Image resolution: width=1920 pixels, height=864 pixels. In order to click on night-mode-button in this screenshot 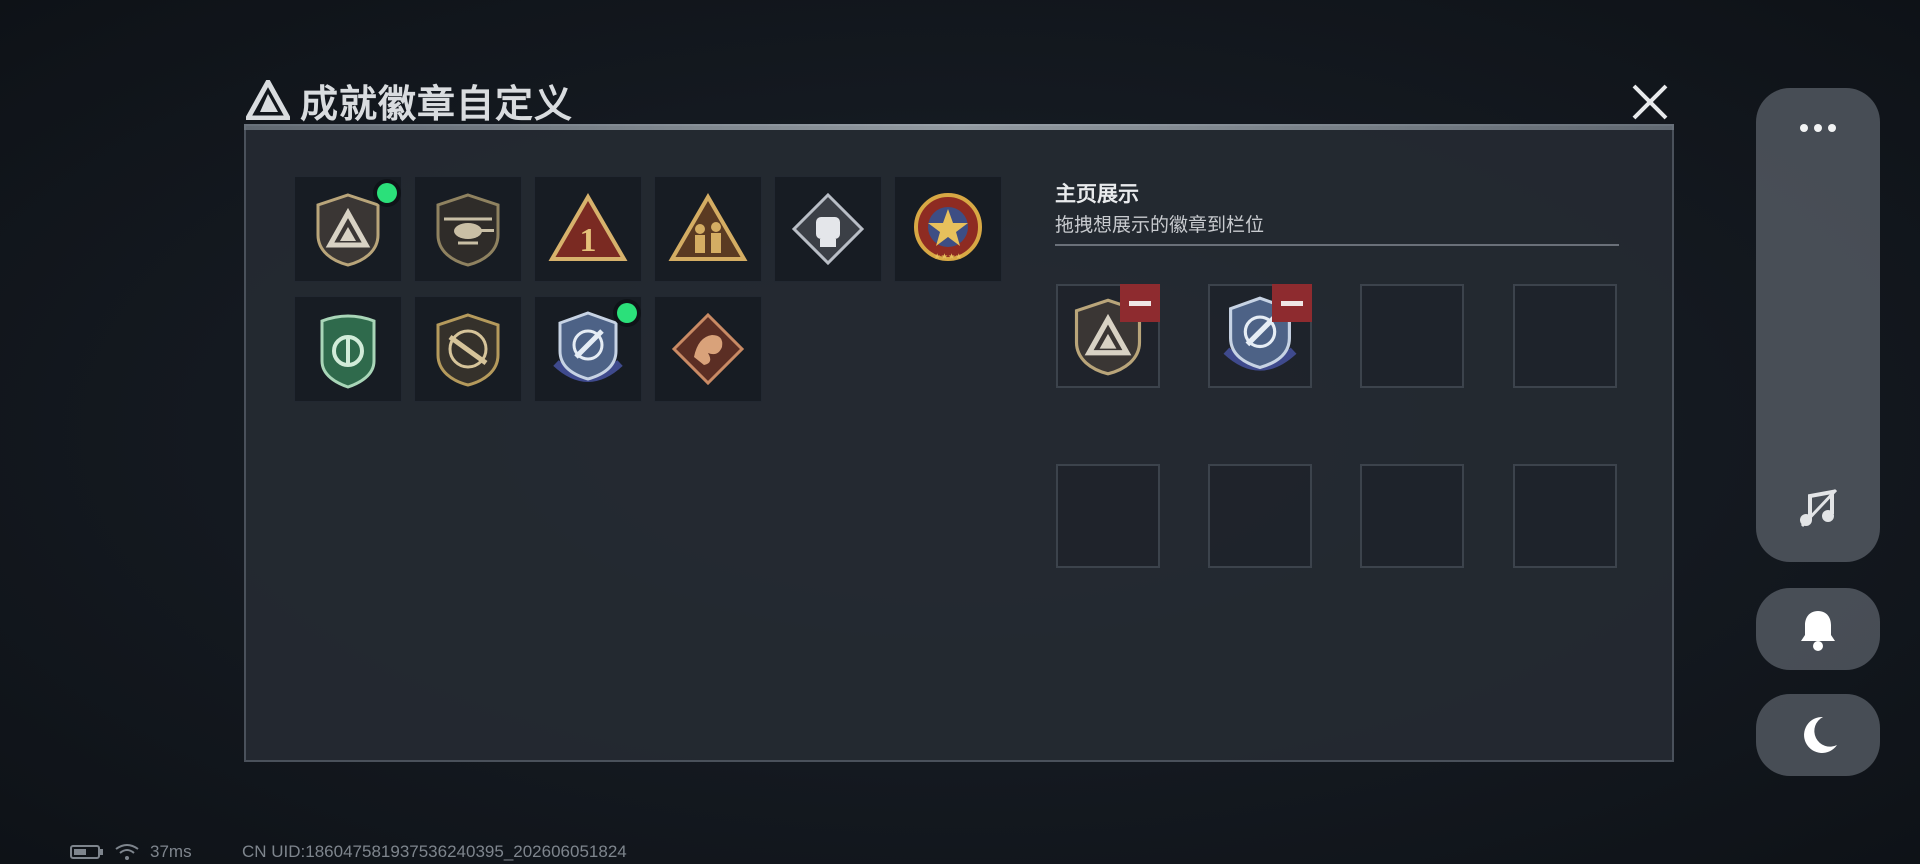, I will do `click(1818, 735)`.